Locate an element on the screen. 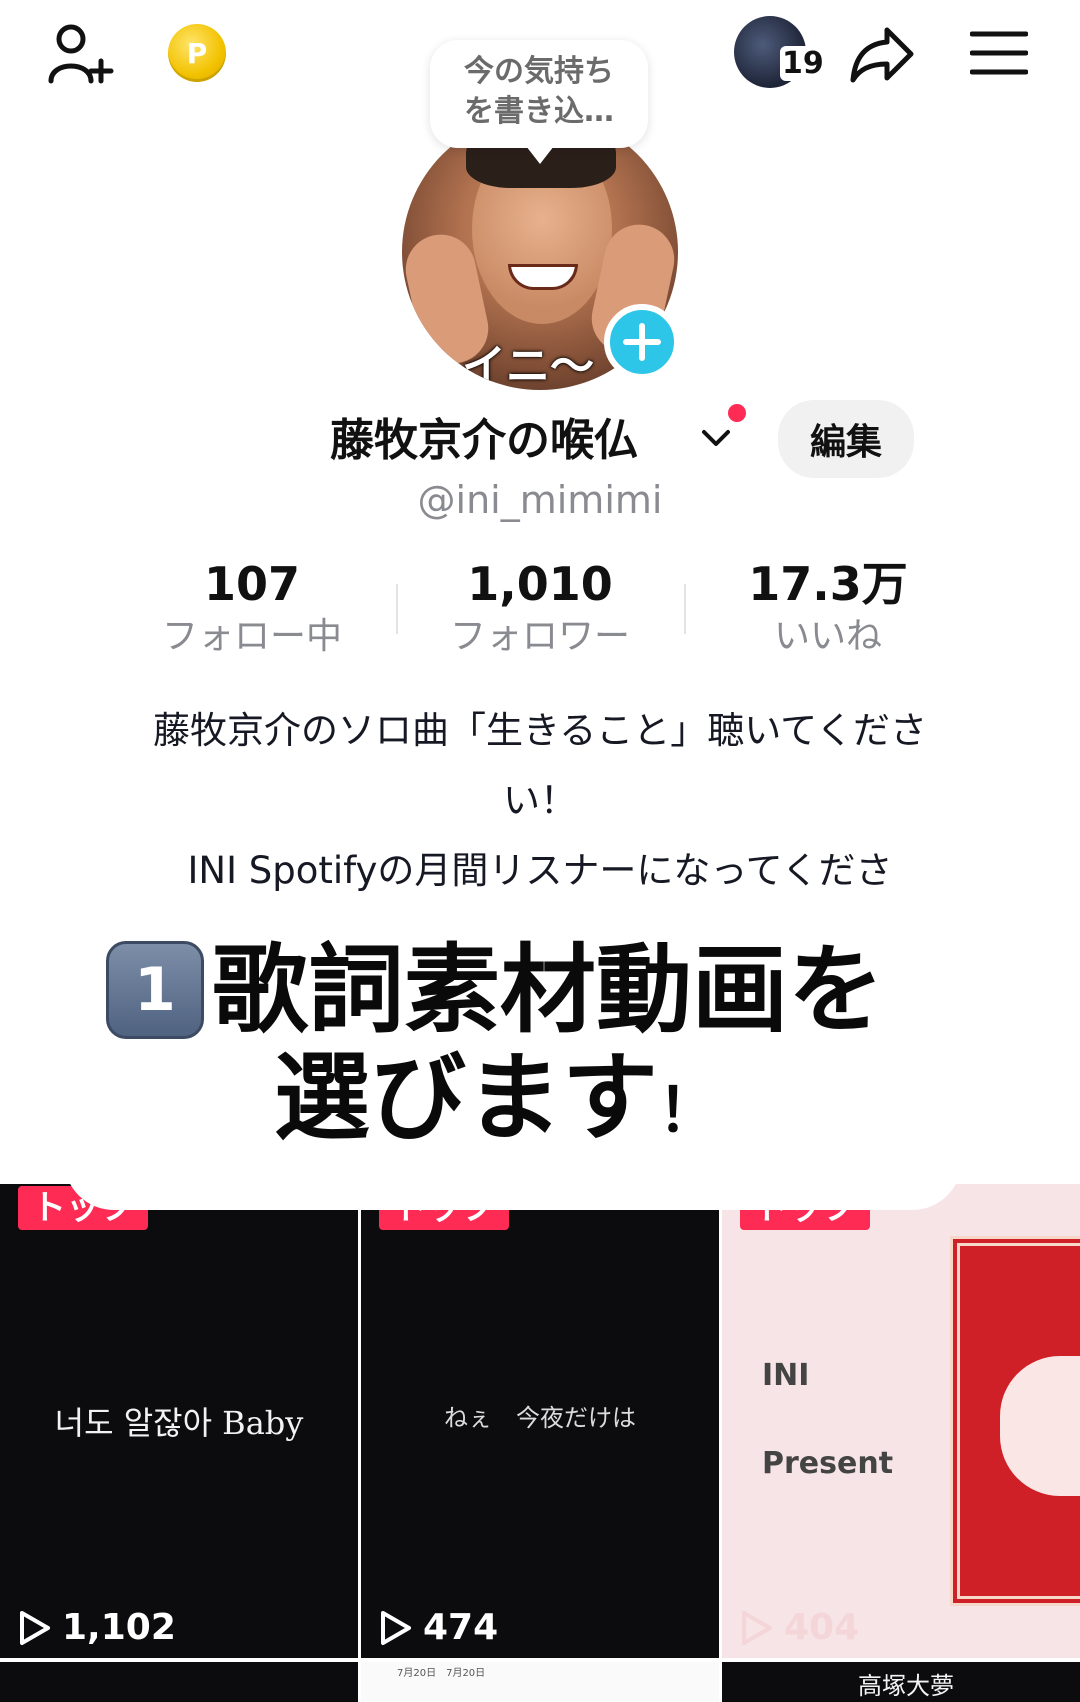  instruction-line-2: 選びます！ is located at coordinates (536, 1104).